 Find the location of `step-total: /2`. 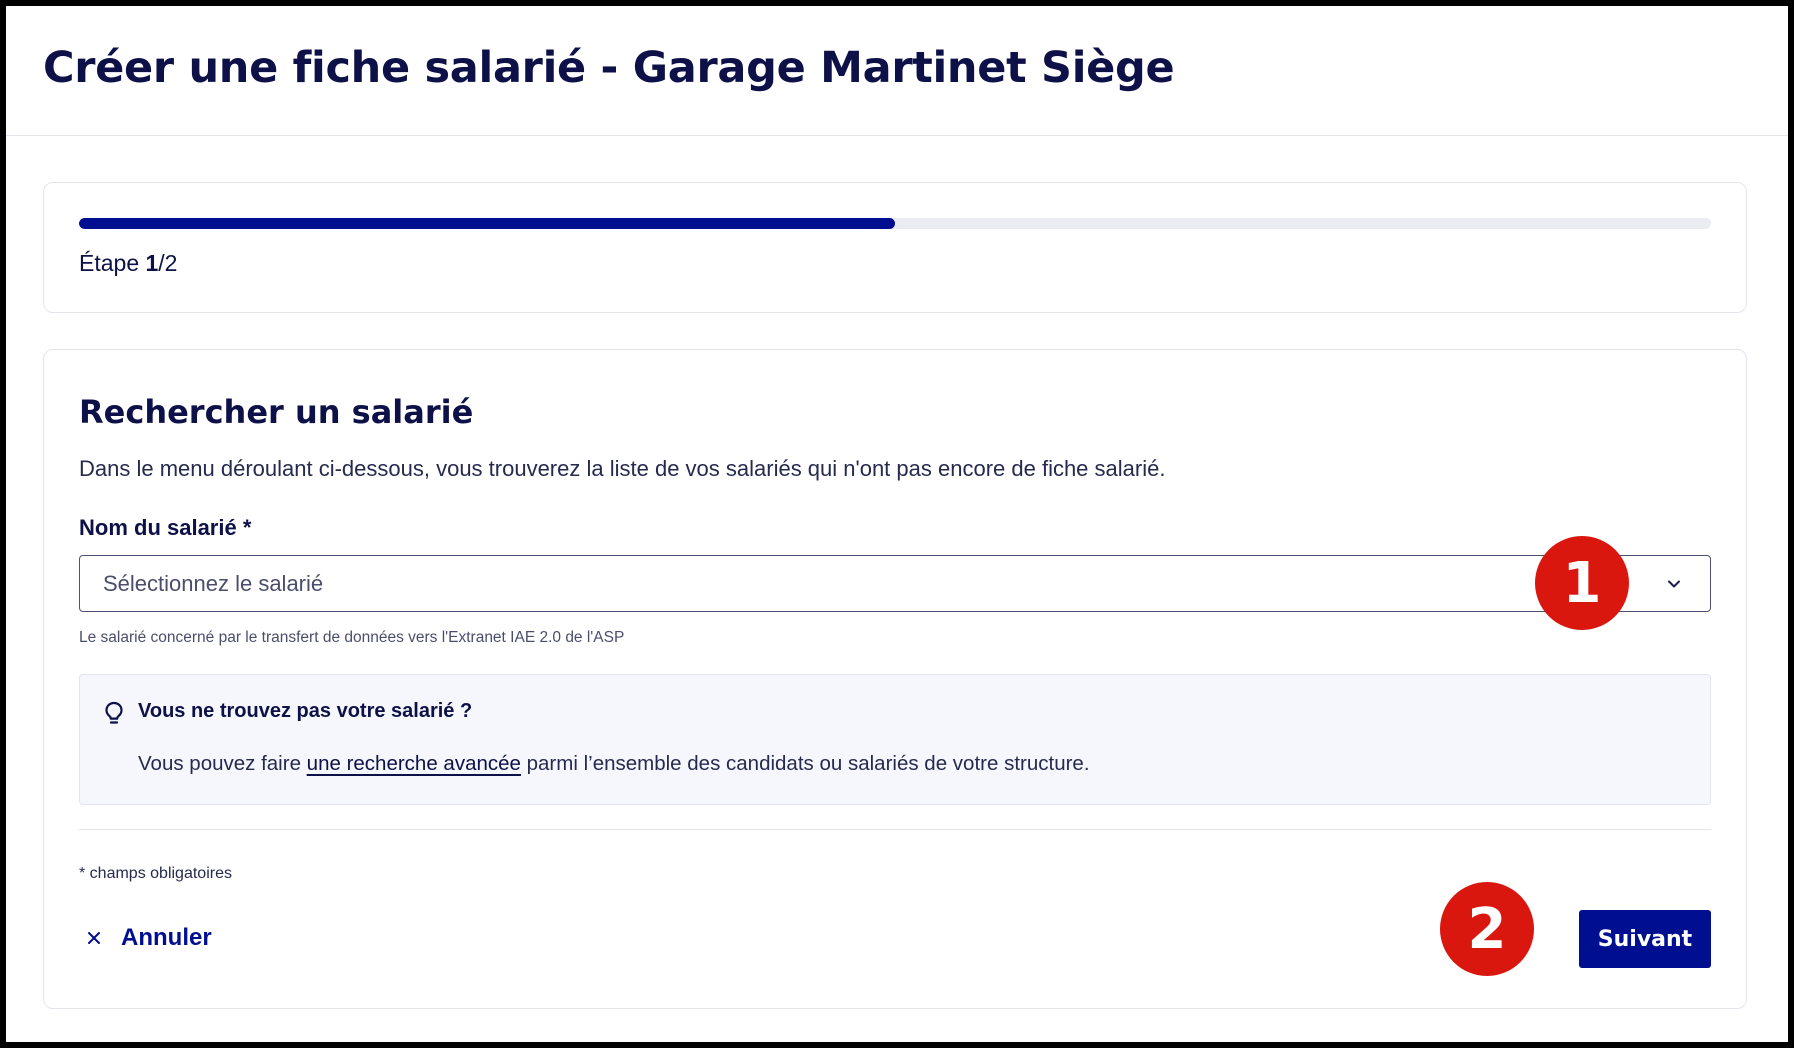

step-total: /2 is located at coordinates (168, 263).